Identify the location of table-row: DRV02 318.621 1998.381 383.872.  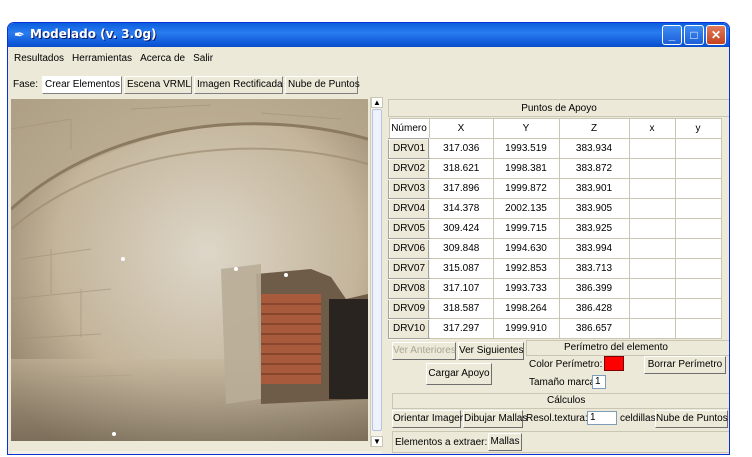
(555, 168).